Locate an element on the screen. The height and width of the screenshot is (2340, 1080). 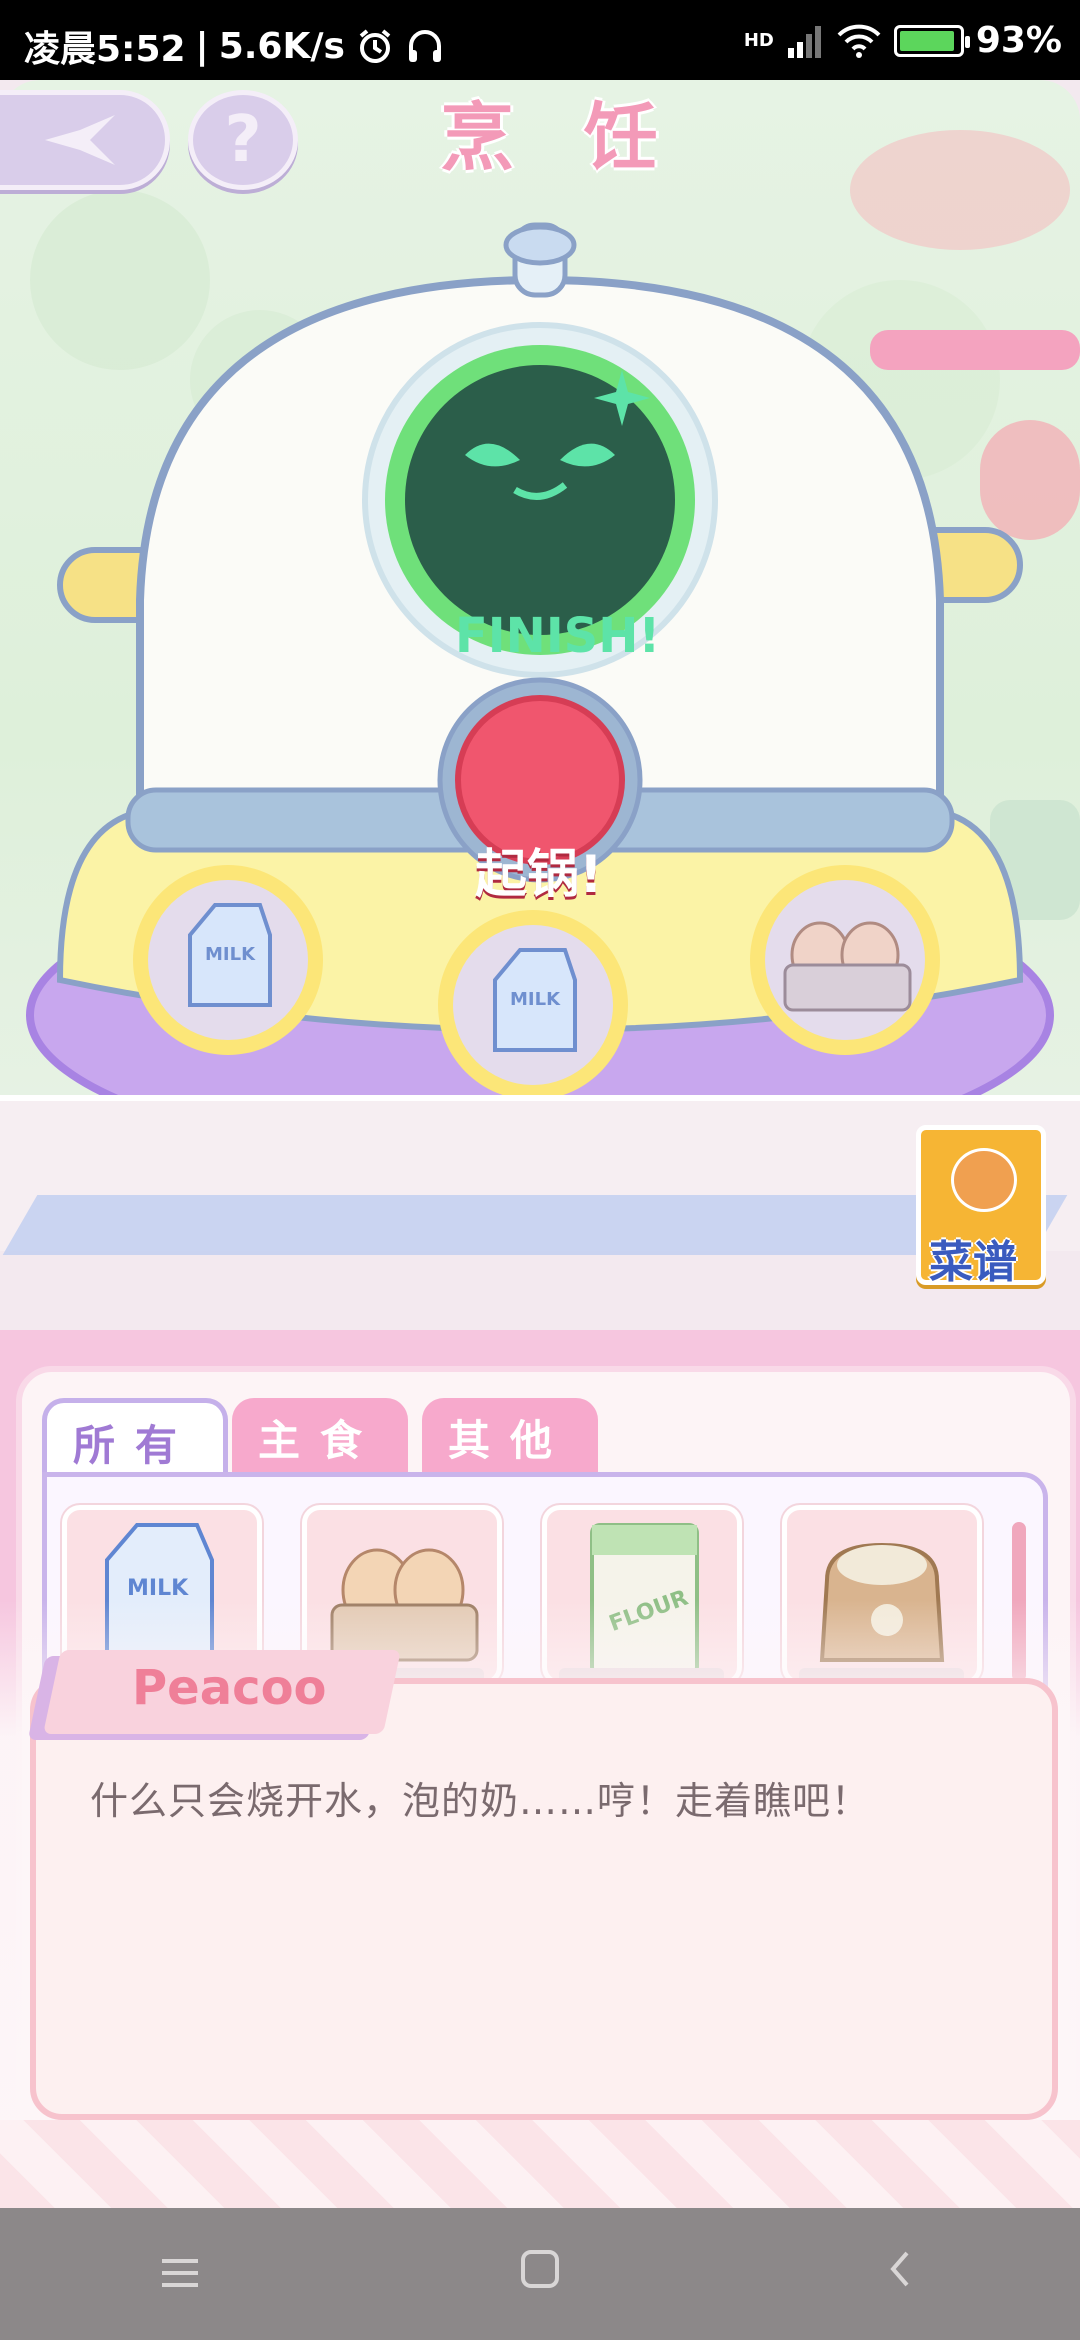
tab-other: 其他 is located at coordinates (510, 1437).